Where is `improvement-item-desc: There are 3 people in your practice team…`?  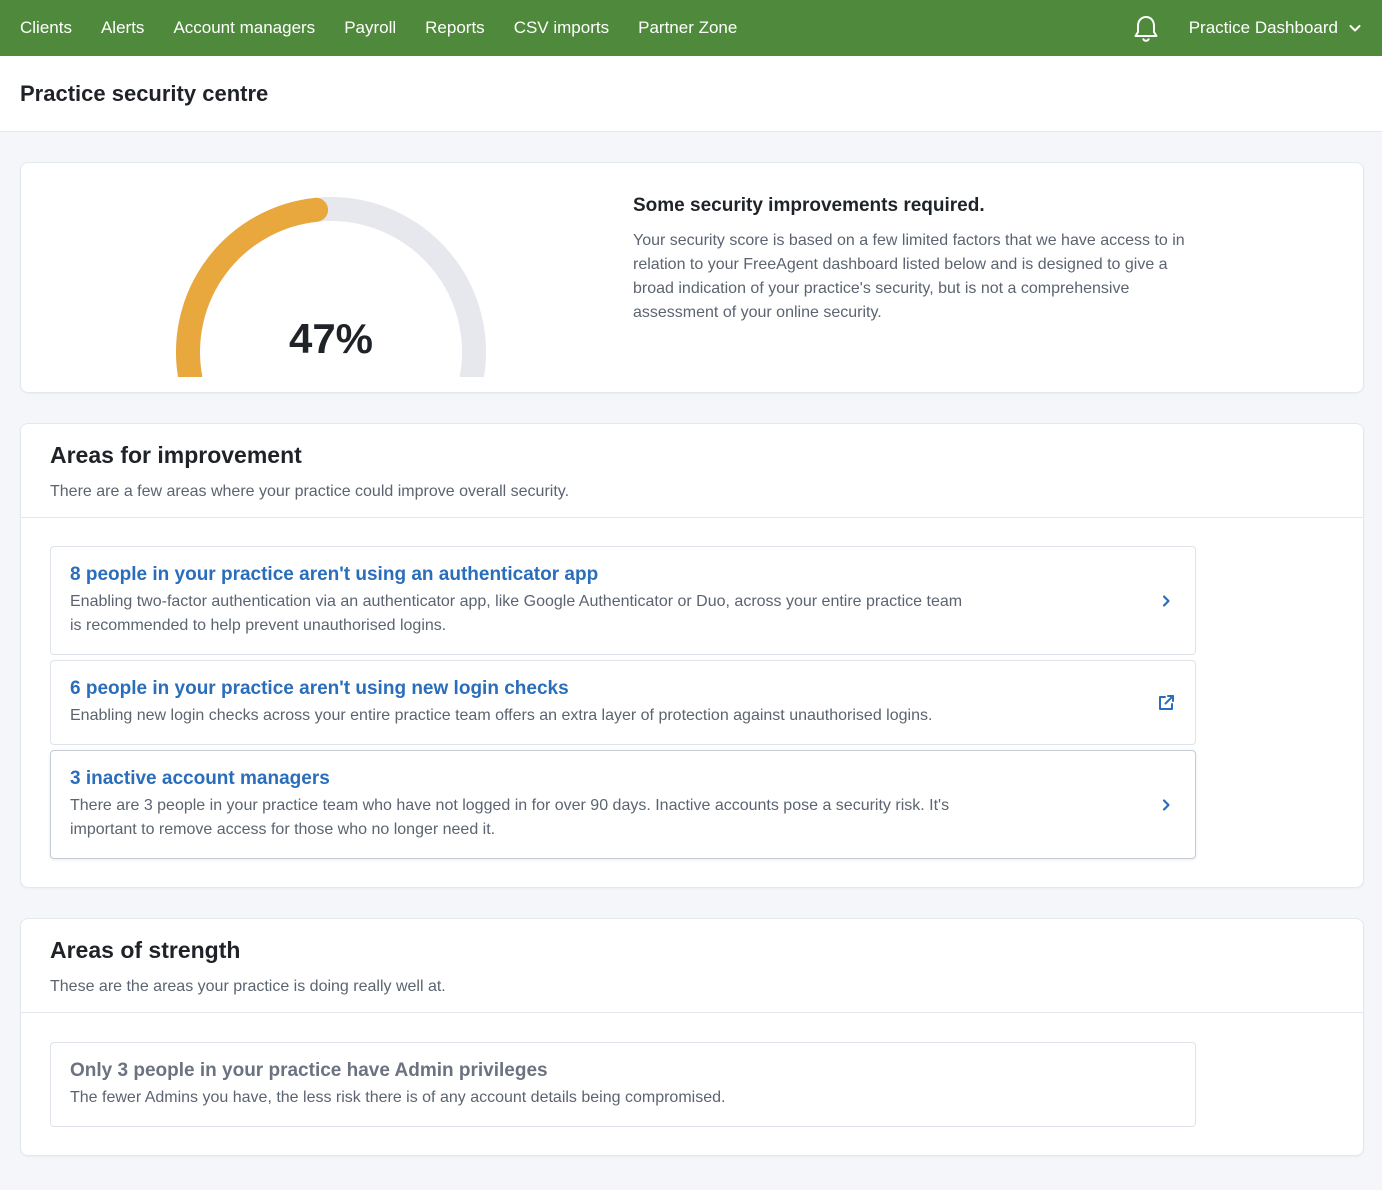
improvement-item-desc: There are 3 people in your practice team… is located at coordinates (510, 817).